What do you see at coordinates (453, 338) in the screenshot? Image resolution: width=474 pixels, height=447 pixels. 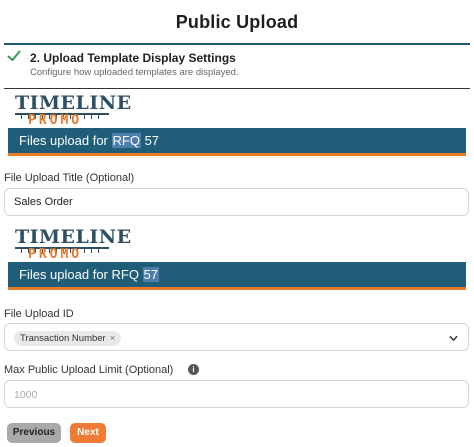 I see `chevron-down-icon` at bounding box center [453, 338].